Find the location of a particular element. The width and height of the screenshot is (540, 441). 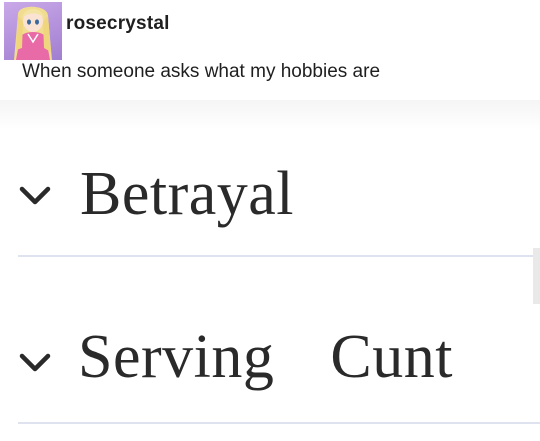

username: rosecrystal is located at coordinates (118, 24).